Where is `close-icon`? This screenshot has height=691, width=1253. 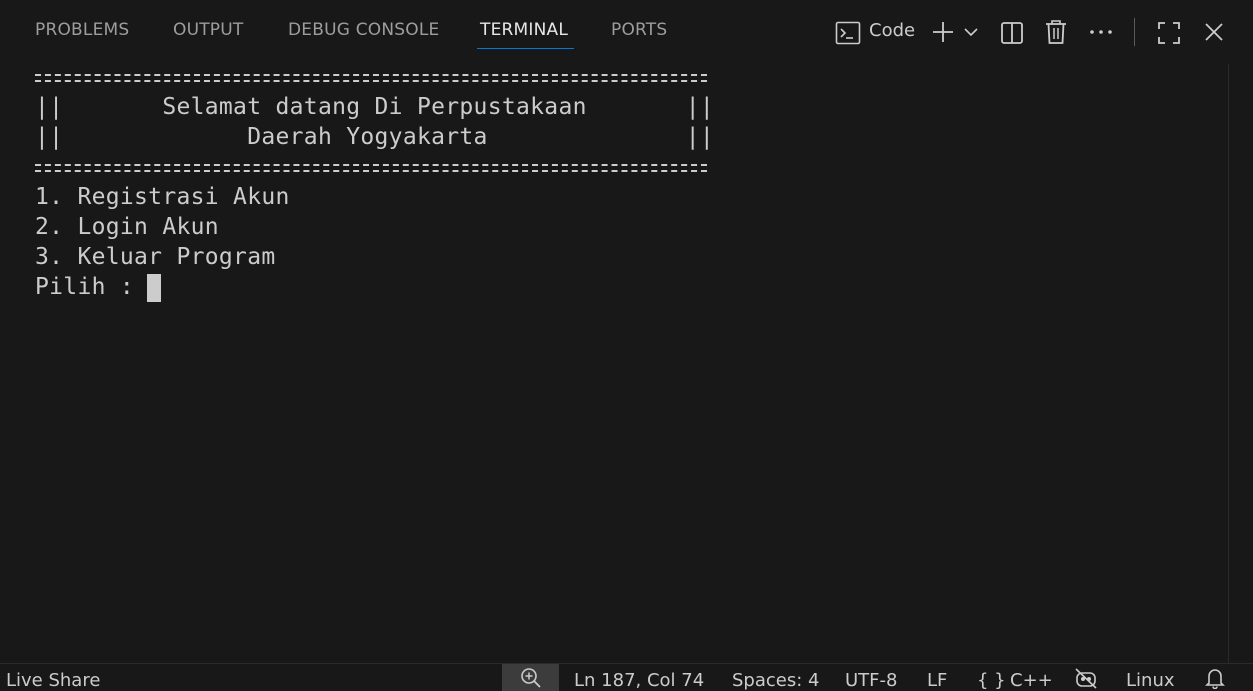 close-icon is located at coordinates (1214, 32).